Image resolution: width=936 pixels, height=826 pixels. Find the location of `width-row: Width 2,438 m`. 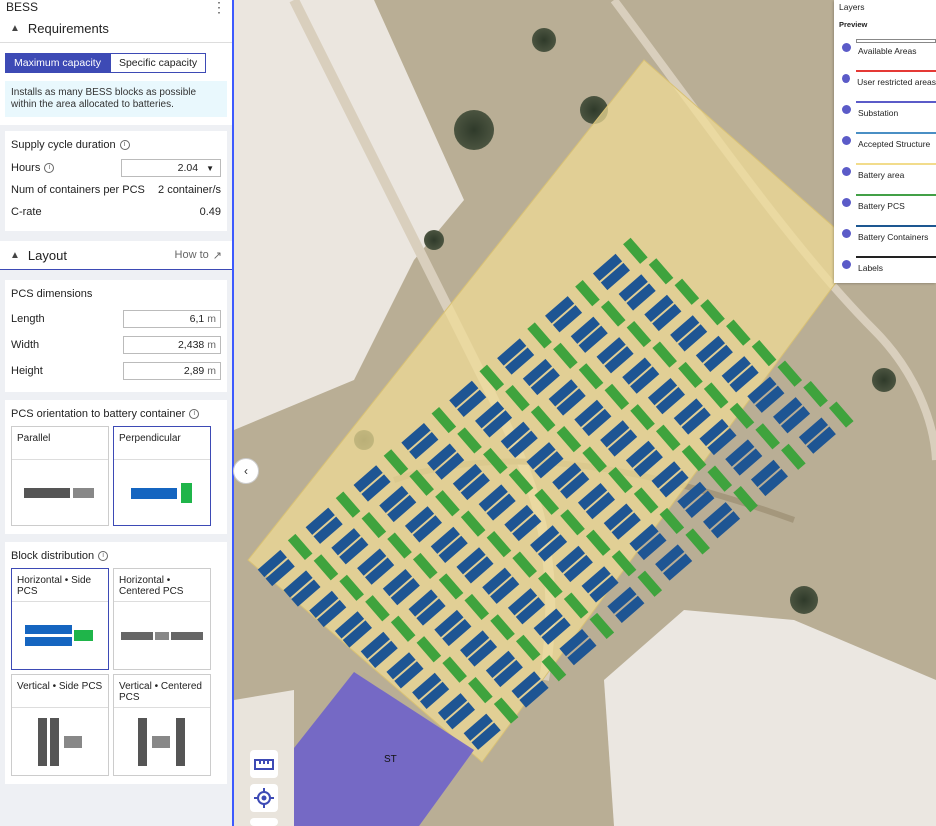

width-row: Width 2,438 m is located at coordinates (116, 345).